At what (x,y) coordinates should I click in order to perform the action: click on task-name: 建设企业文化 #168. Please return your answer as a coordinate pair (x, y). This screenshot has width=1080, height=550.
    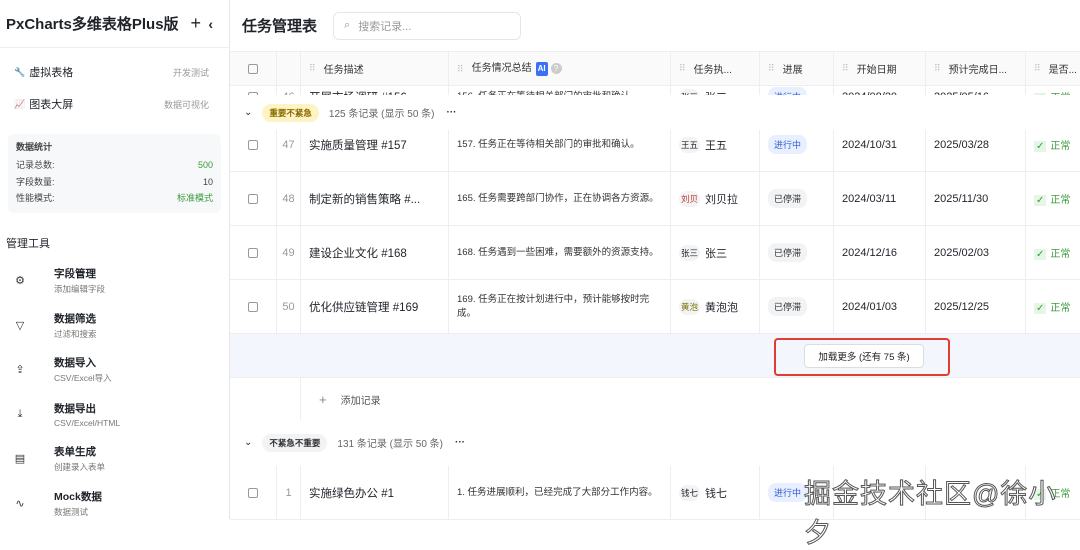
    Looking at the image, I should click on (358, 253).